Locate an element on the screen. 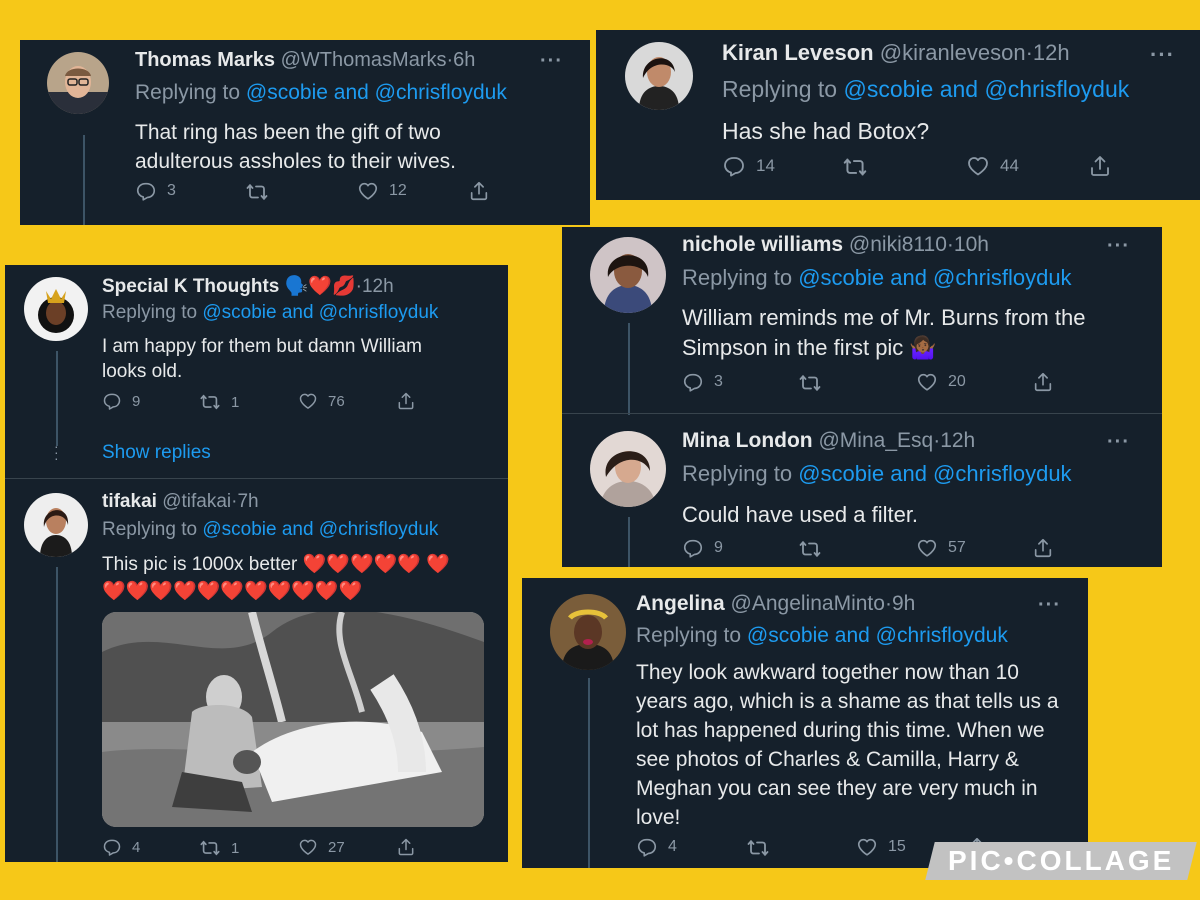  like-button: 27 is located at coordinates (321, 847).